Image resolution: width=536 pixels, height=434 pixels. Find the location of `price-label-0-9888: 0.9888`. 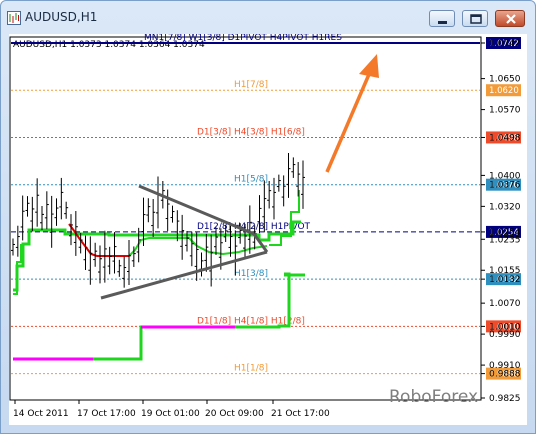

price-label-0-9888: 0.9888 is located at coordinates (505, 375).